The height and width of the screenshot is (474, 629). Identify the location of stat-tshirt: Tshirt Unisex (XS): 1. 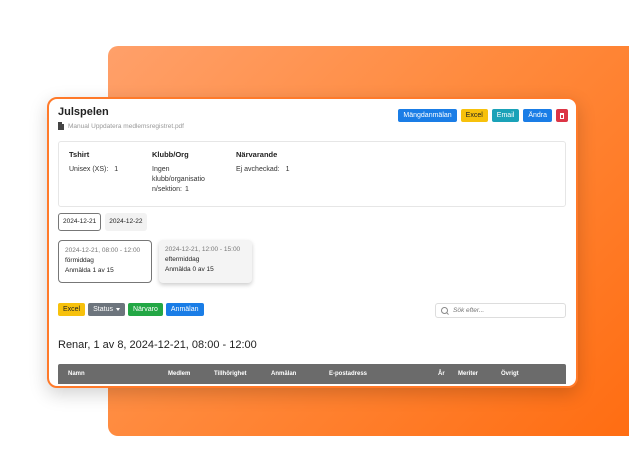
(93, 162).